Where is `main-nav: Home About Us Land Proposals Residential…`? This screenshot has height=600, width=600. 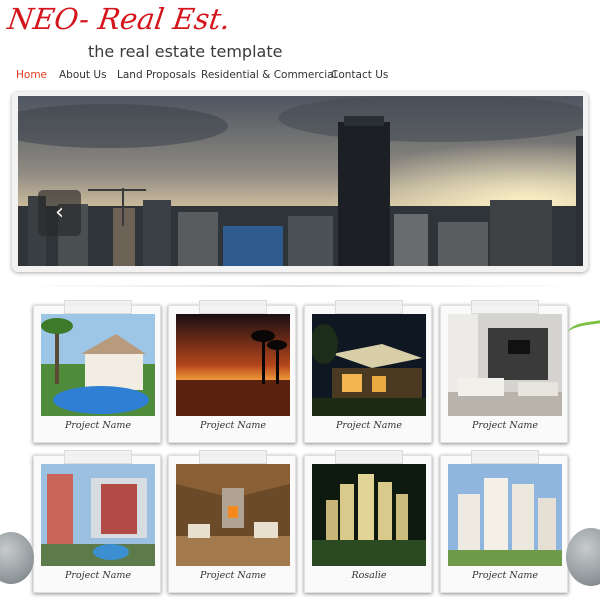 main-nav: Home About Us Land Proposals Residential… is located at coordinates (300, 78).